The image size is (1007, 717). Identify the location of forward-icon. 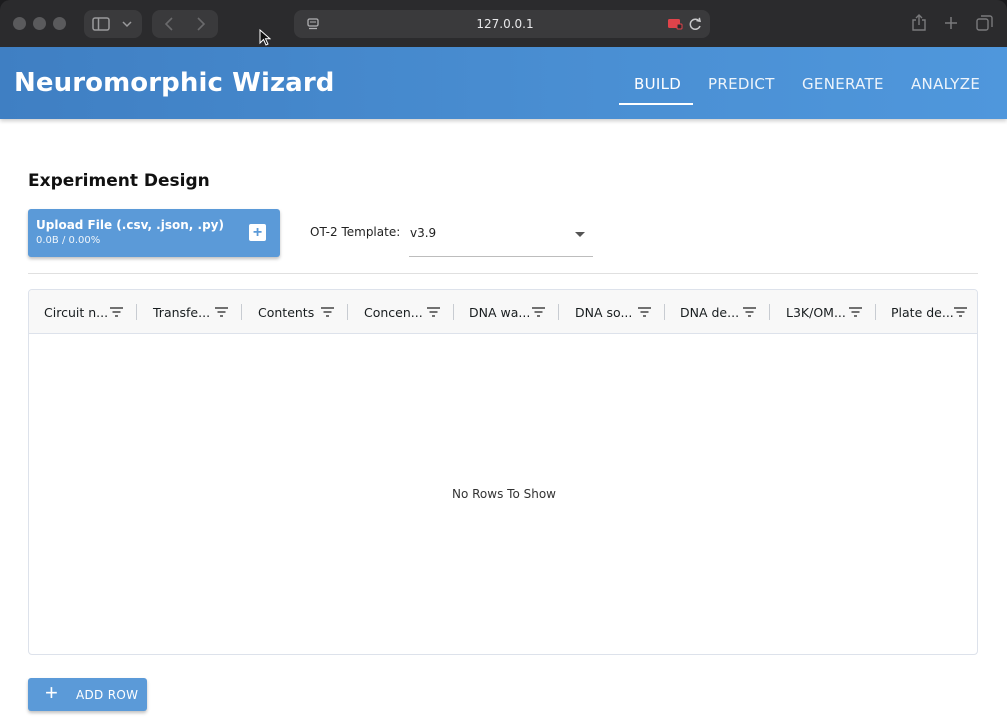
(201, 24).